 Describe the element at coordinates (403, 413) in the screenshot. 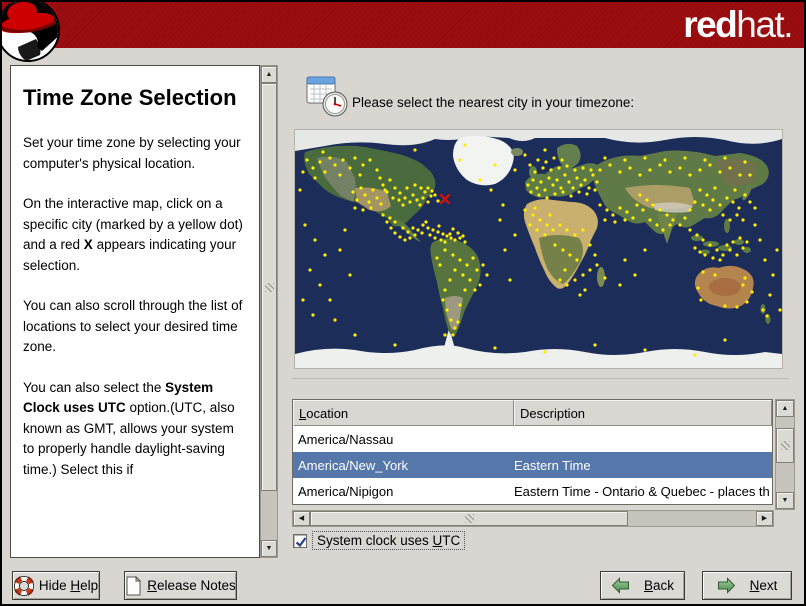

I see `column-header-location: Location` at that location.